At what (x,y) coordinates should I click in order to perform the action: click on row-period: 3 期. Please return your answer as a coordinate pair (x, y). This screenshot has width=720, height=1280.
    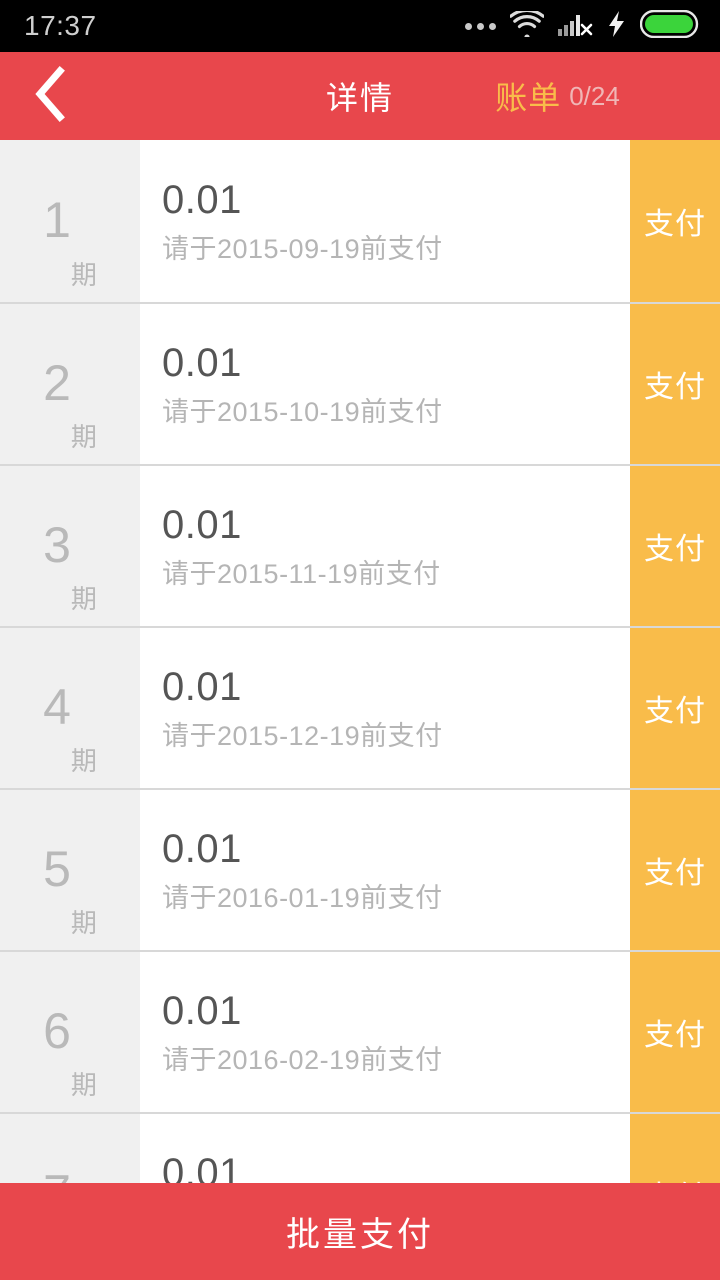
    Looking at the image, I should click on (70, 546).